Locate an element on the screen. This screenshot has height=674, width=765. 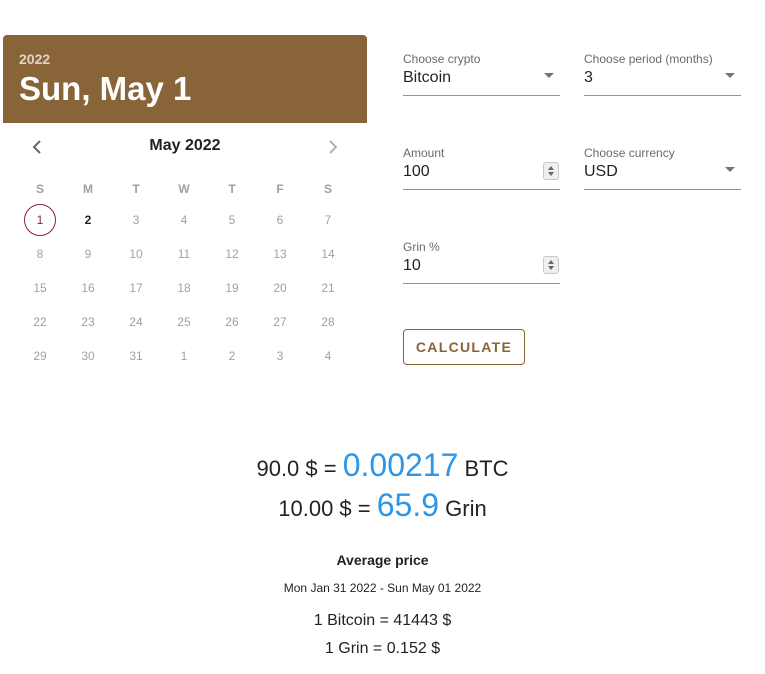
calendar-day-number: 8 is located at coordinates (40, 254).